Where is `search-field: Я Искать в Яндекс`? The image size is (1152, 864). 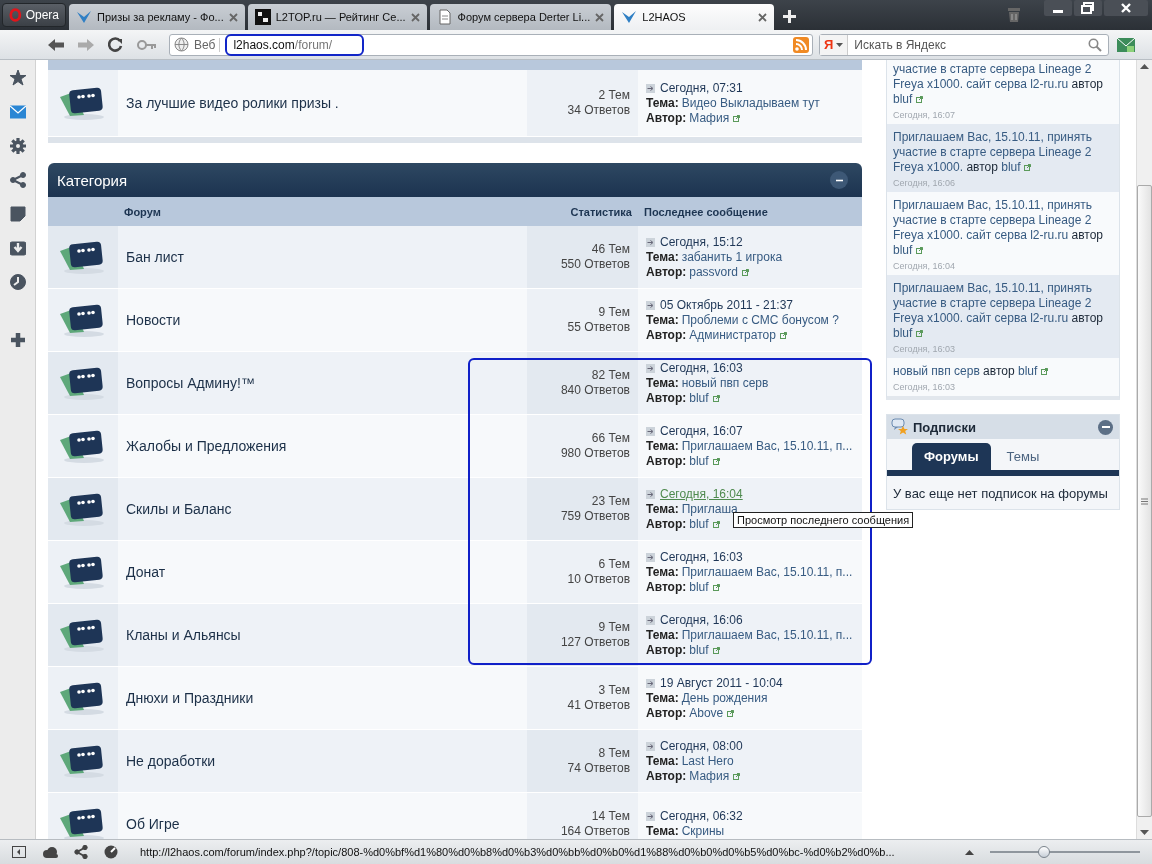
search-field: Я Искать в Яндекс is located at coordinates (964, 44).